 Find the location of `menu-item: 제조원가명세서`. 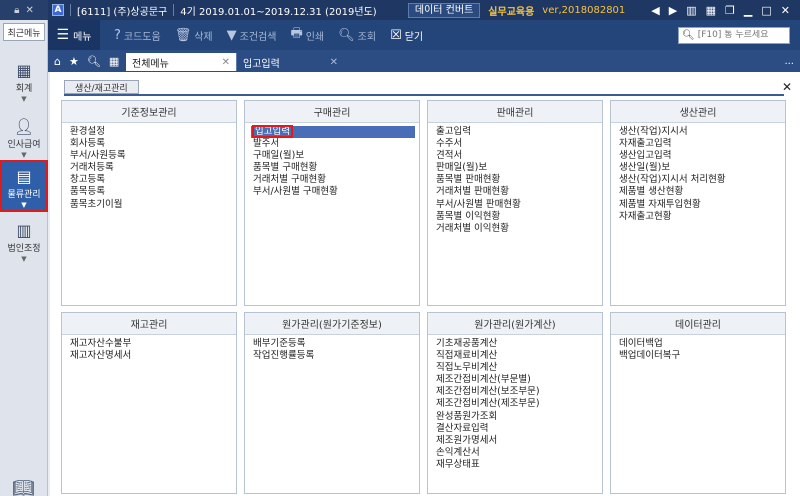

menu-item: 제조원가명세서 is located at coordinates (518, 441).